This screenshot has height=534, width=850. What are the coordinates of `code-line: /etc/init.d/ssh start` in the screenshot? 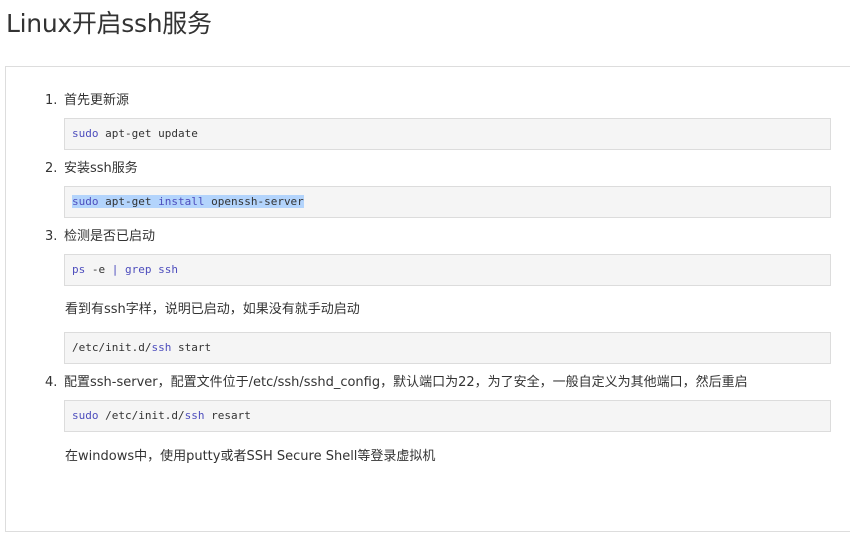 It's located at (141, 347).